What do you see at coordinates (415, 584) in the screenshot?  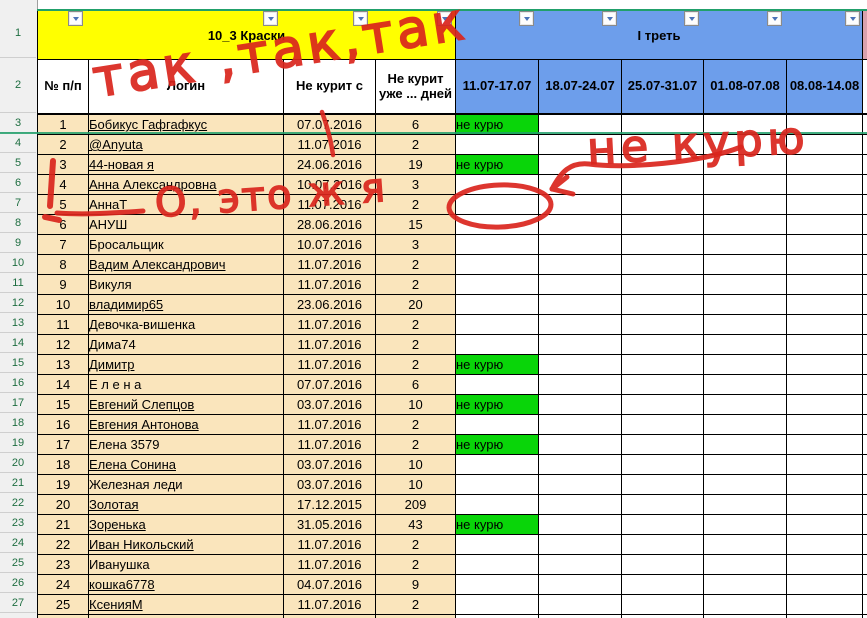 I see `cell-days-count: 9` at bounding box center [415, 584].